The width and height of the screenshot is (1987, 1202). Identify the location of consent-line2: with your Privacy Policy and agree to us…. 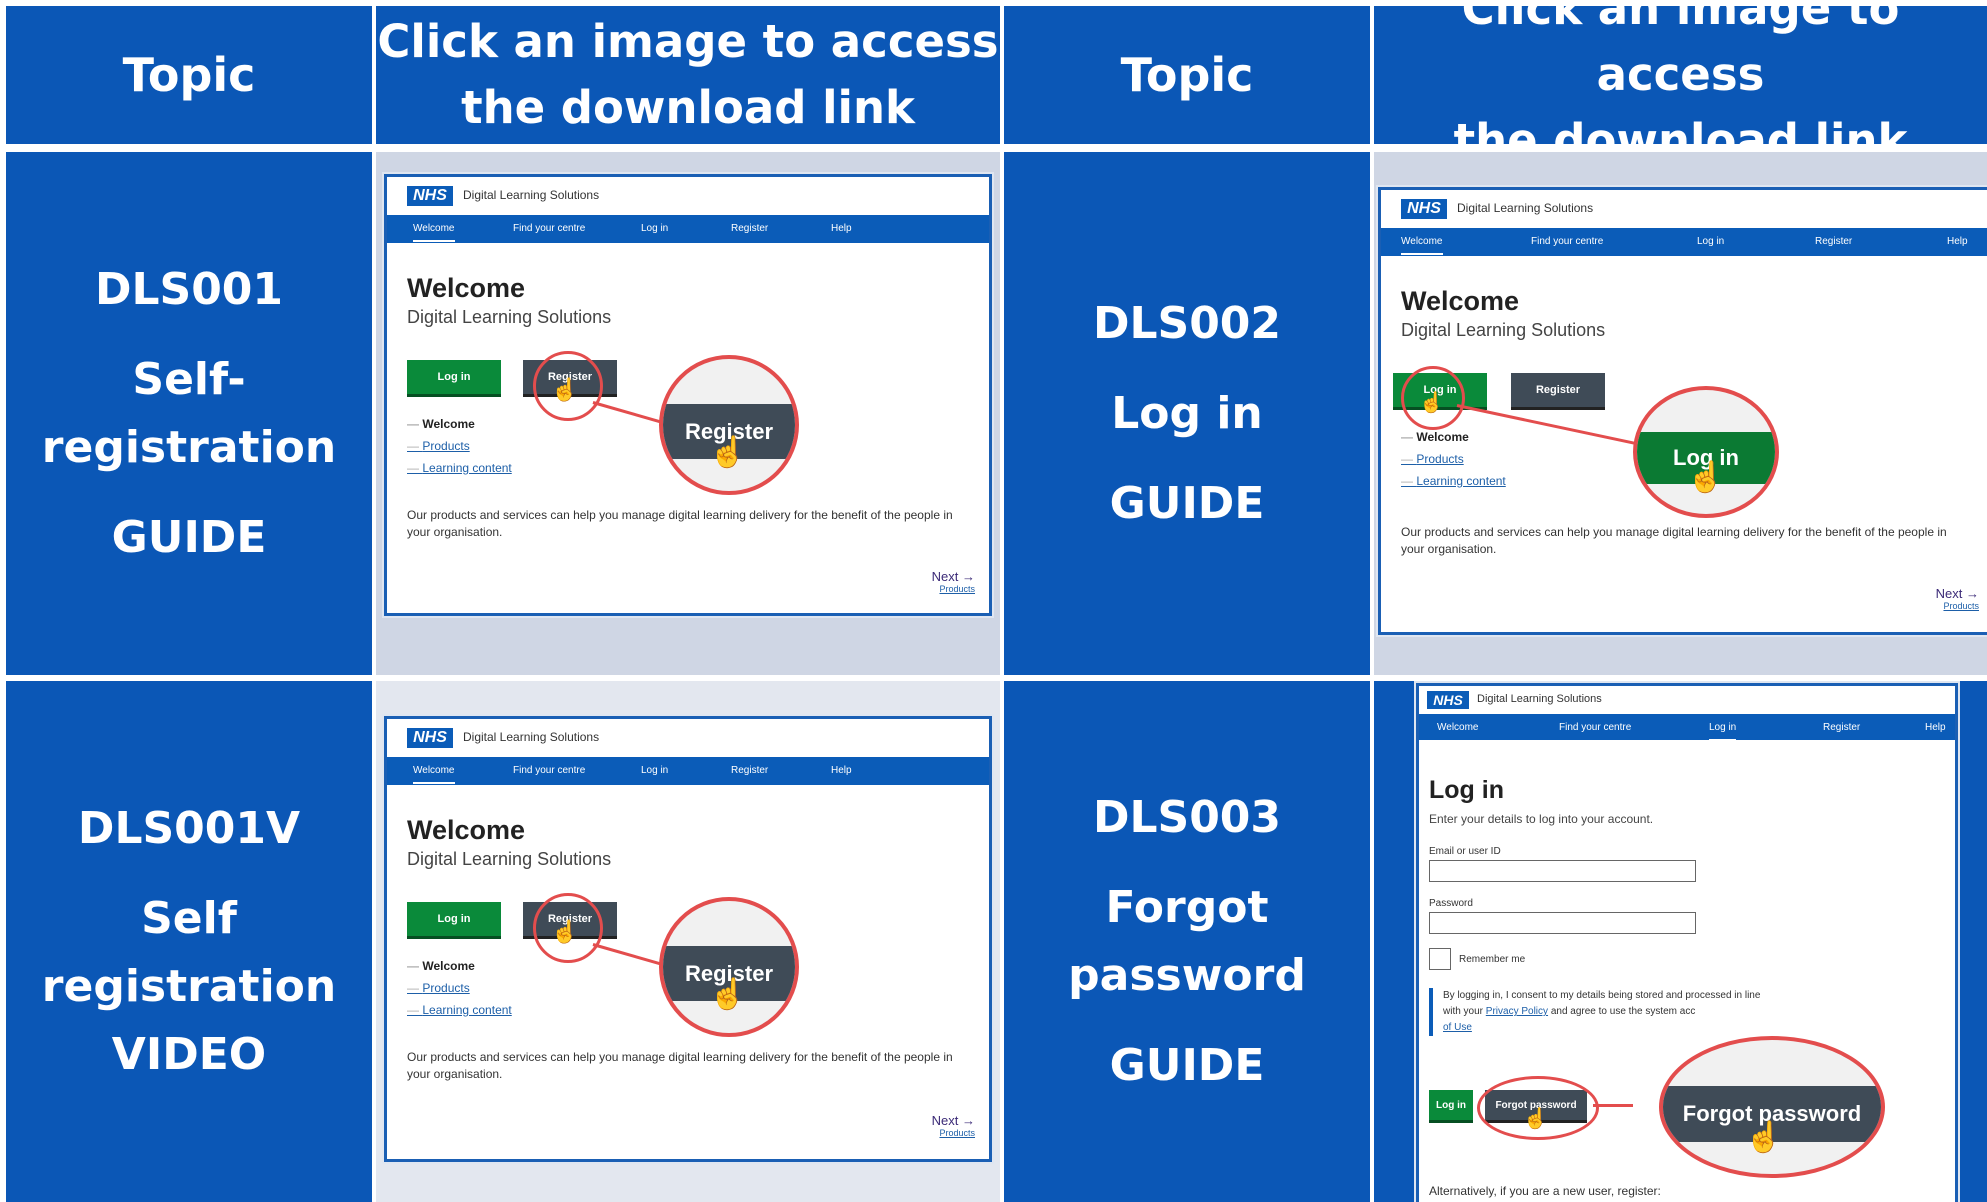
(1608, 1012).